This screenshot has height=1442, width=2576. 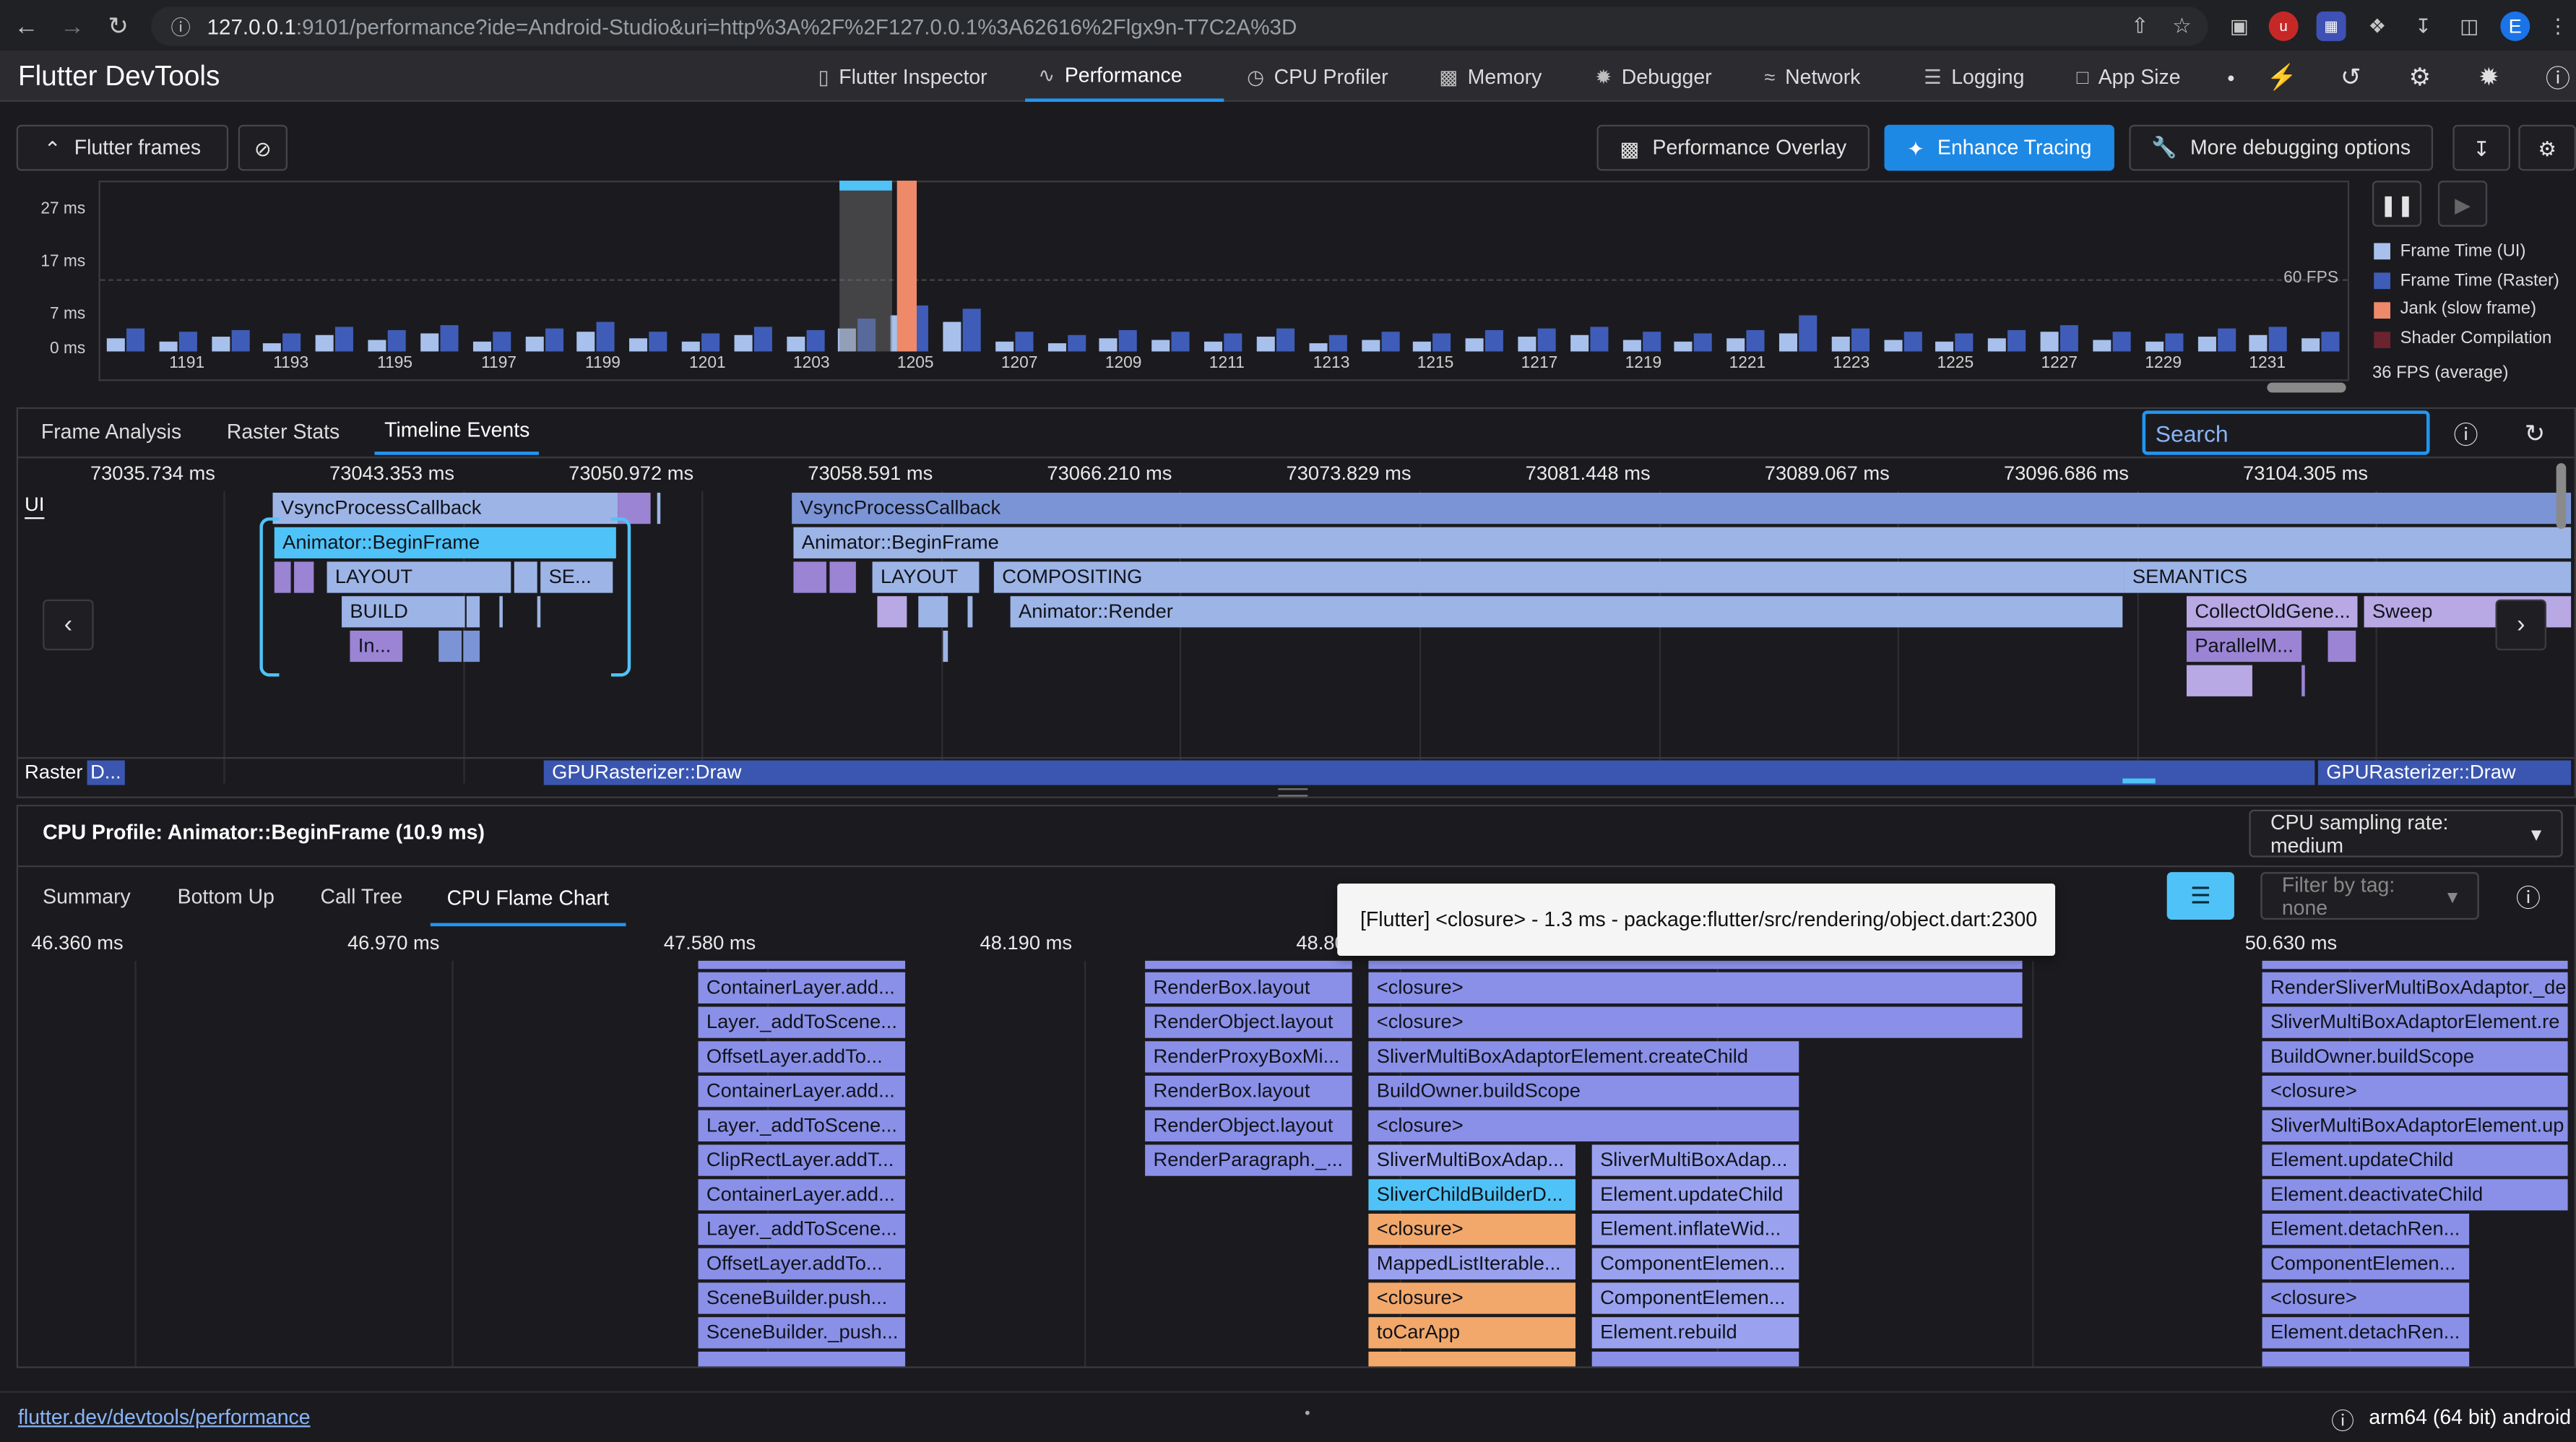 What do you see at coordinates (2281, 147) in the screenshot?
I see `more-debugging-button: 🔧 More debugging options` at bounding box center [2281, 147].